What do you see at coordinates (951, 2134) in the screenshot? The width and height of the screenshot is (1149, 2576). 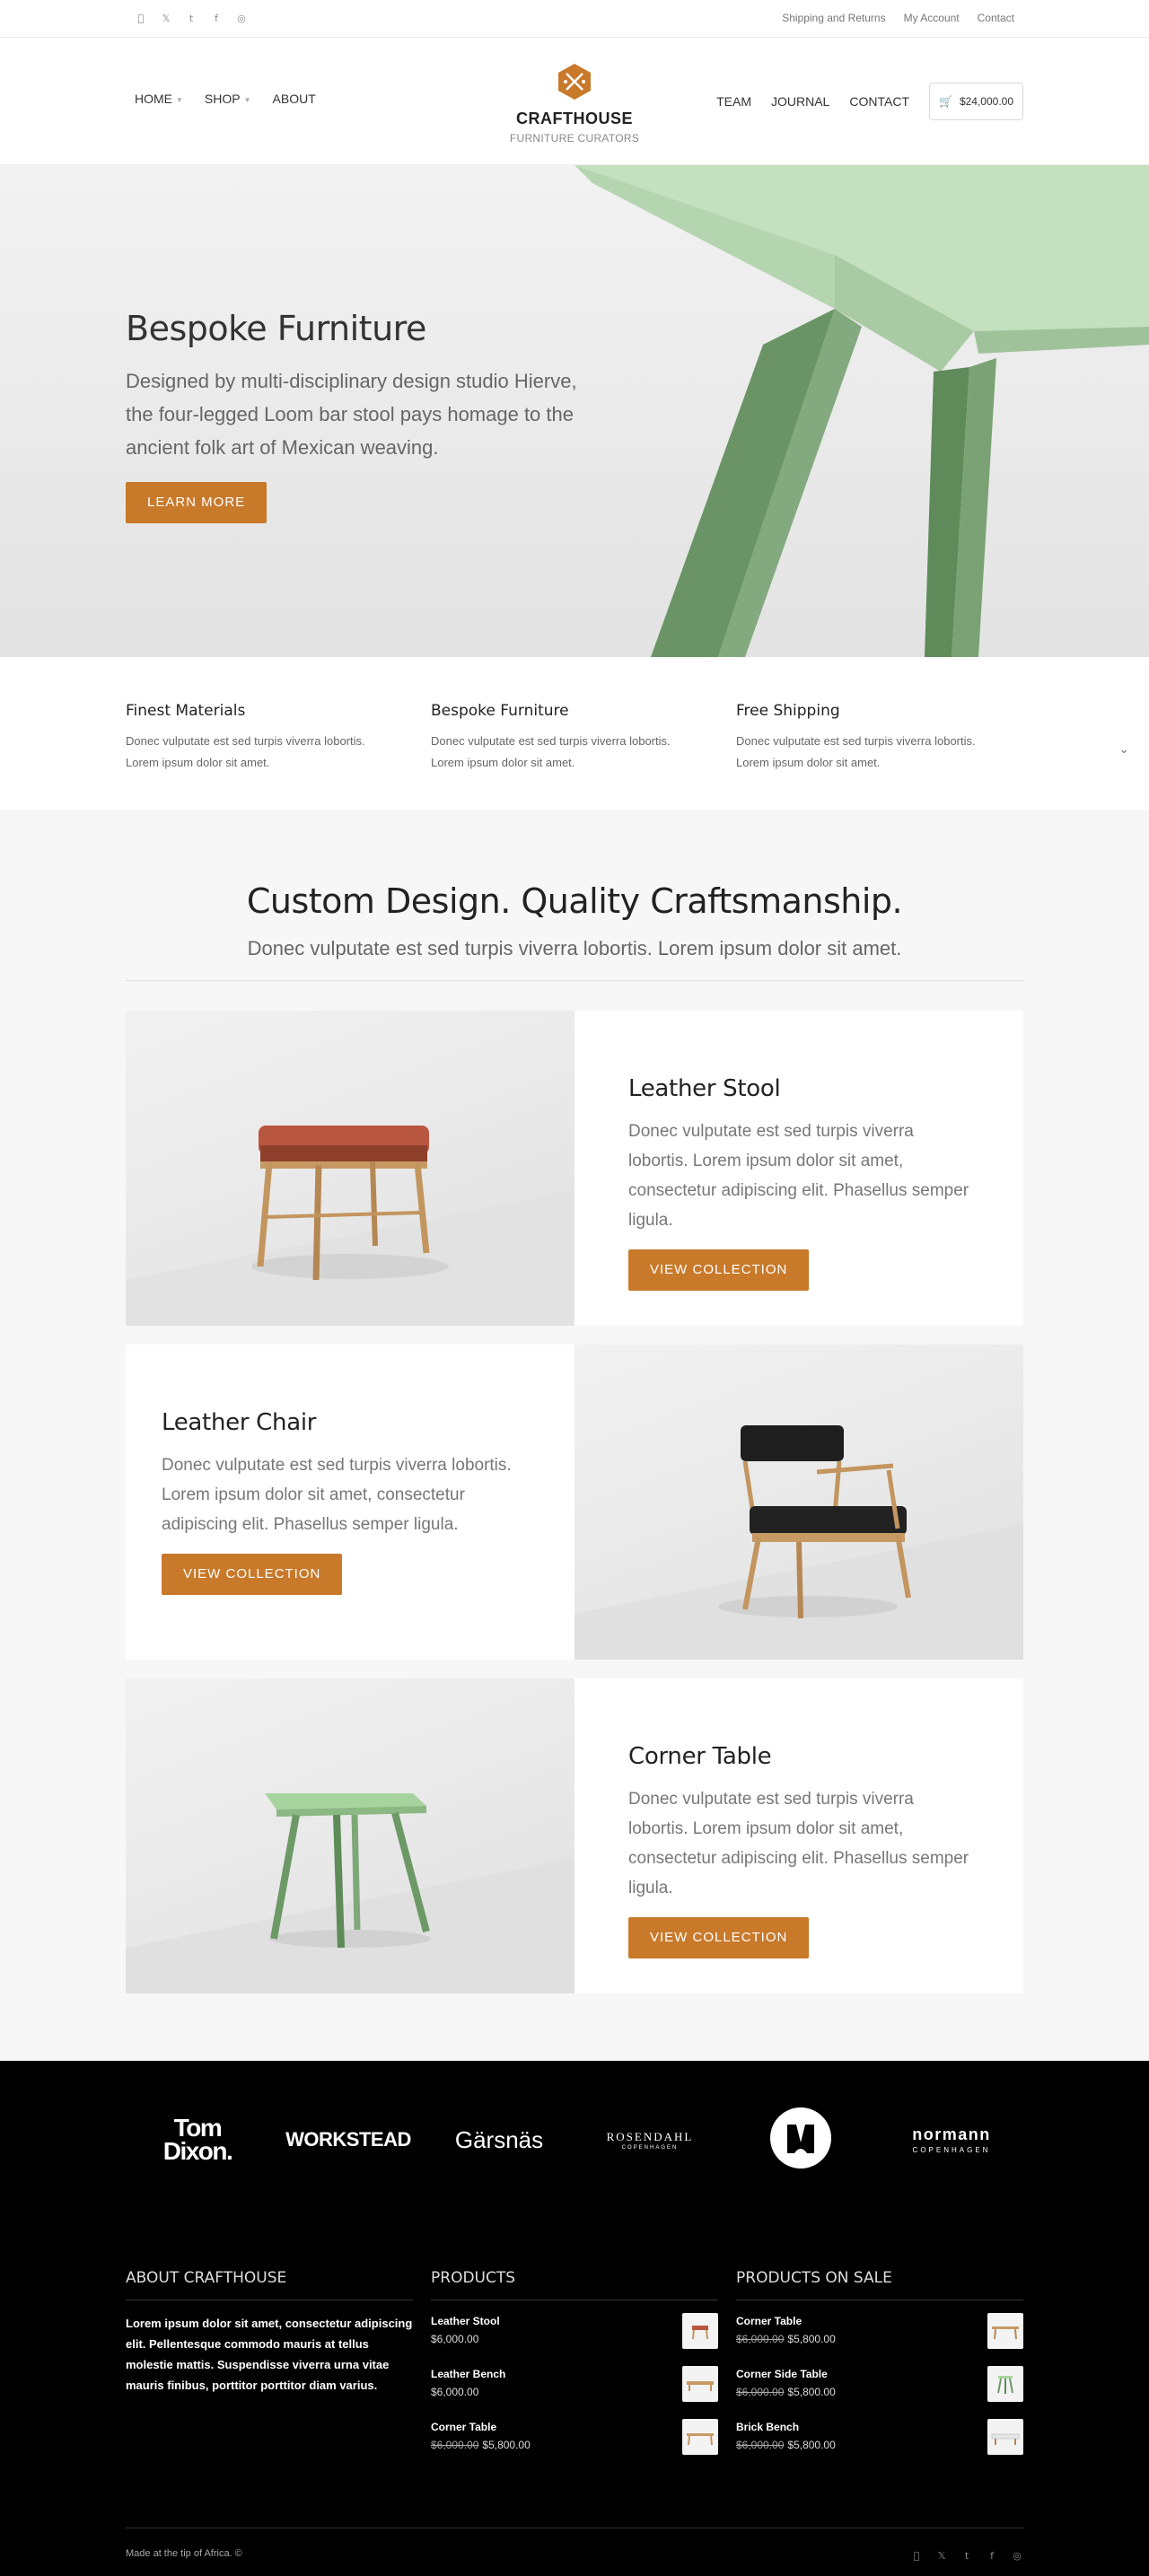 I see `brand-normann-label: normann` at bounding box center [951, 2134].